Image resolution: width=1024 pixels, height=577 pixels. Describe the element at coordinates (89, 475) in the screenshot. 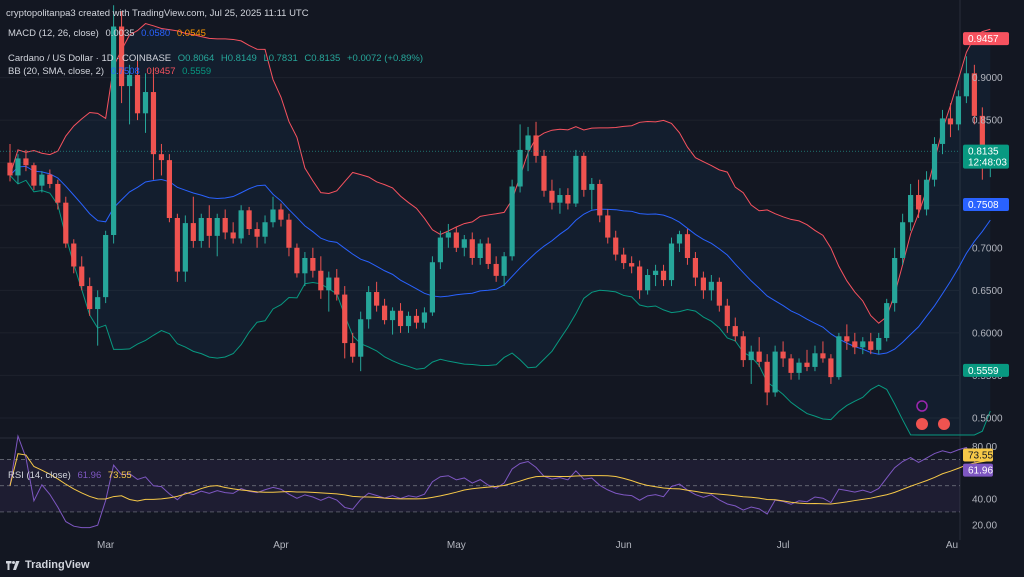

I see `rsi-value: 61.96` at that location.